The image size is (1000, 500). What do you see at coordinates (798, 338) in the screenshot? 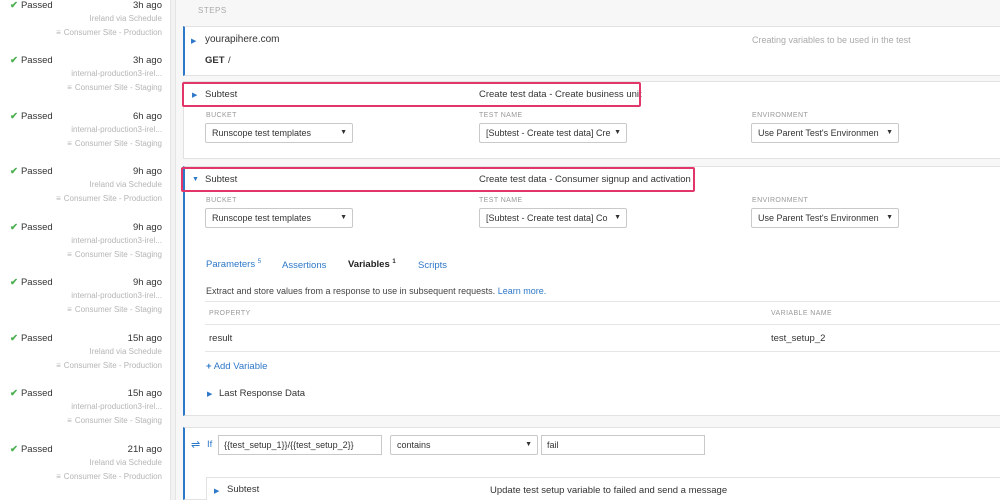
I see `variable-name-cell: test_setup_2` at bounding box center [798, 338].